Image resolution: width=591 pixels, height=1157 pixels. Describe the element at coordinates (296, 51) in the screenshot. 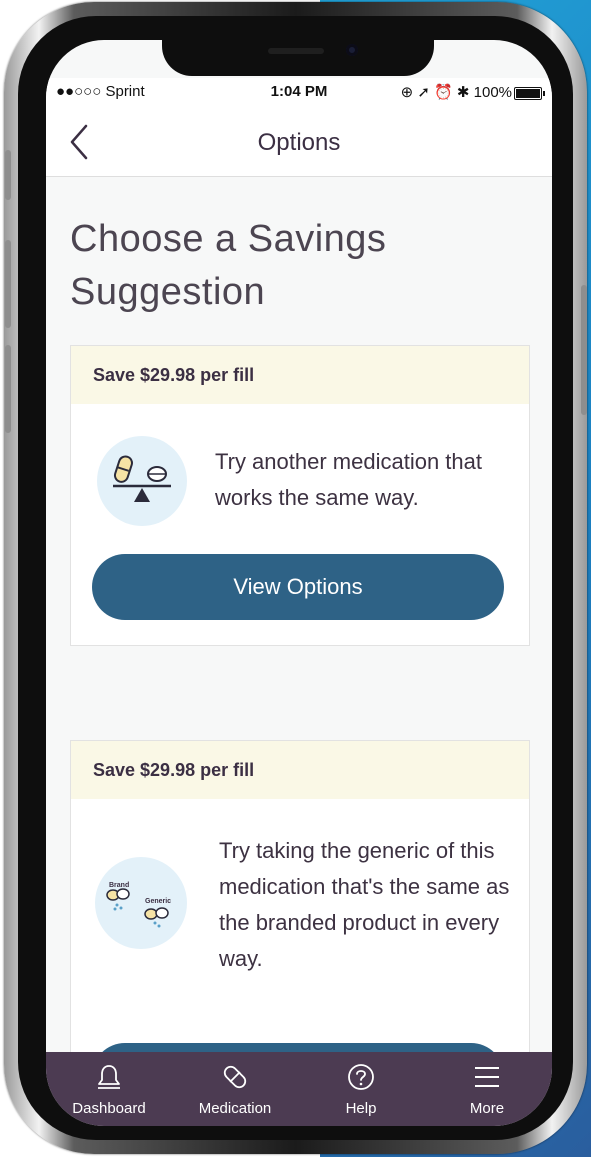

I see `speaker` at that location.